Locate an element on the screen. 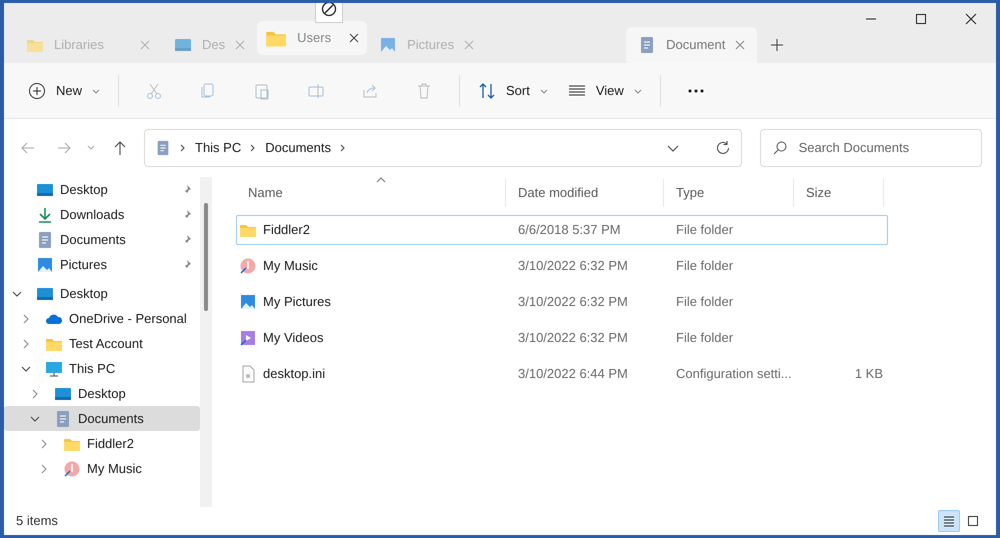 This screenshot has width=1000, height=538. search-field: Search Documents is located at coordinates (871, 148).